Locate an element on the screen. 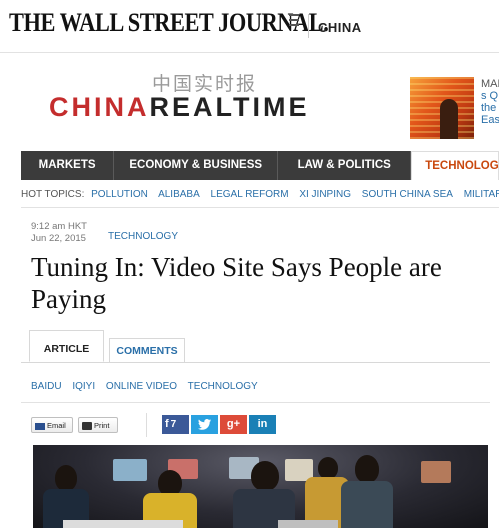 This screenshot has height=528, width=499. nav-economy-business: ECONOMY & BUSINESS is located at coordinates (196, 165).